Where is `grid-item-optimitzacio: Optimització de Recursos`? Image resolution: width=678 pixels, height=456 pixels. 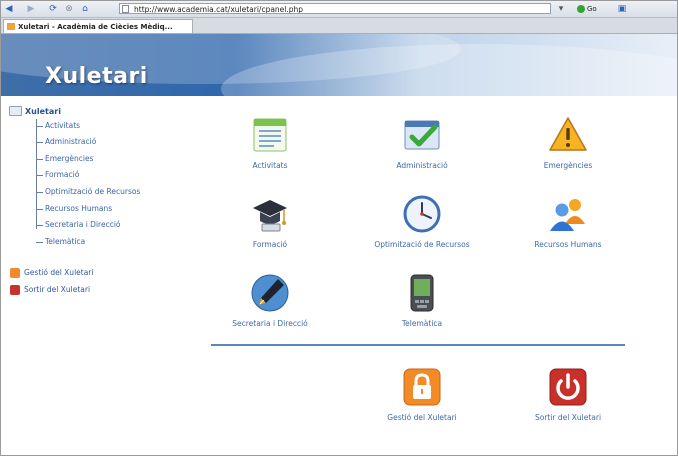
grid-item-optimitzacio: Optimització de Recursos is located at coordinates (422, 221).